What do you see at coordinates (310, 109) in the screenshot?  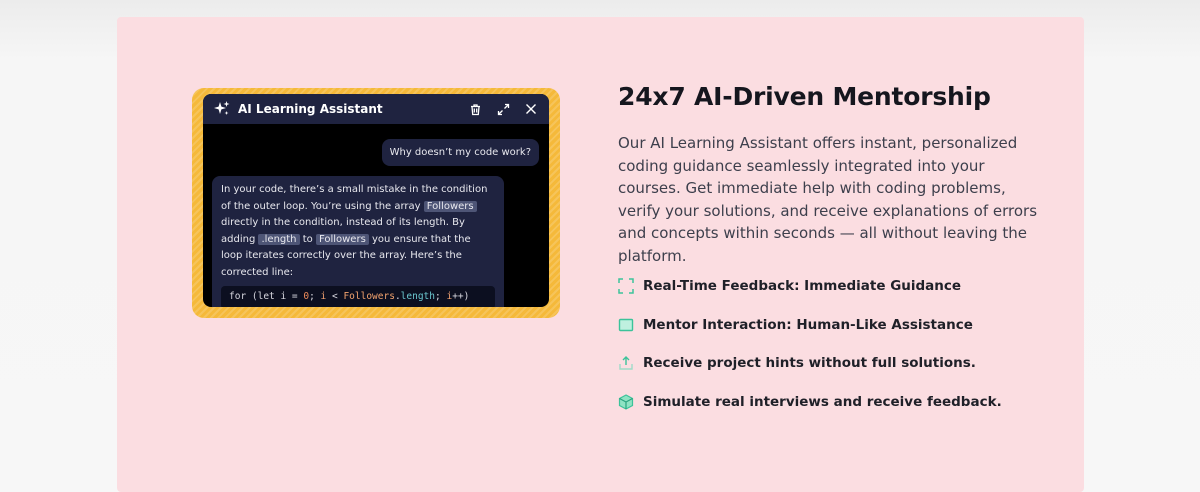 I see `assistant-title: AI Learning Assistant` at bounding box center [310, 109].